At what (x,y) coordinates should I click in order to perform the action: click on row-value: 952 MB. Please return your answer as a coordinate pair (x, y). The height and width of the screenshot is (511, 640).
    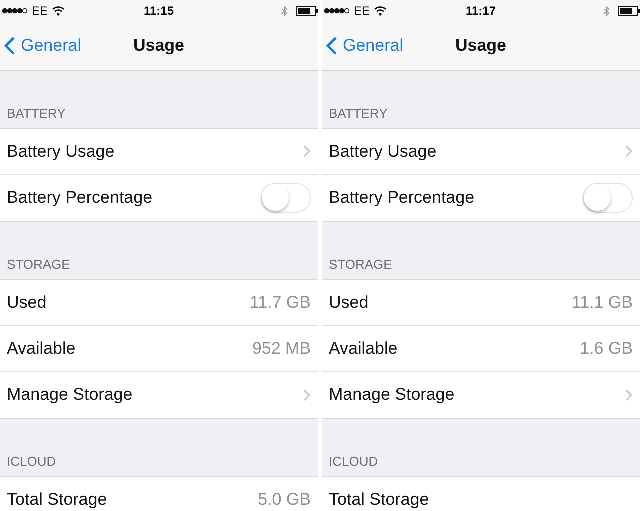
    Looking at the image, I should click on (281, 348).